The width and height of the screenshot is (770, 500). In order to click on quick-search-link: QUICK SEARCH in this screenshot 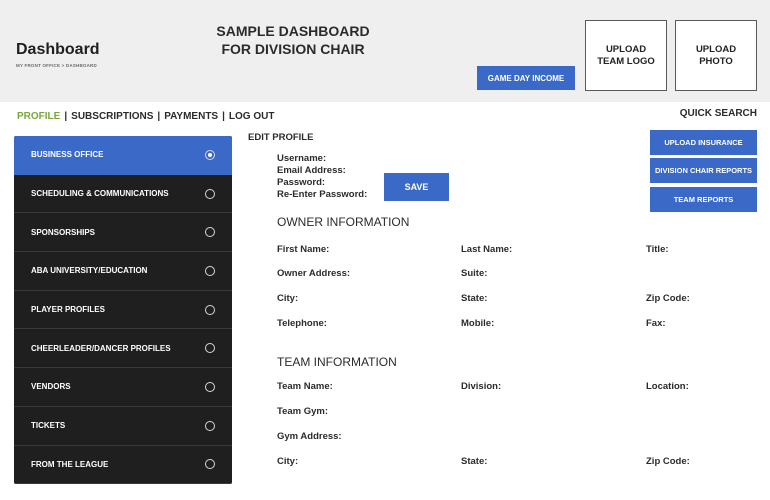, I will do `click(718, 113)`.